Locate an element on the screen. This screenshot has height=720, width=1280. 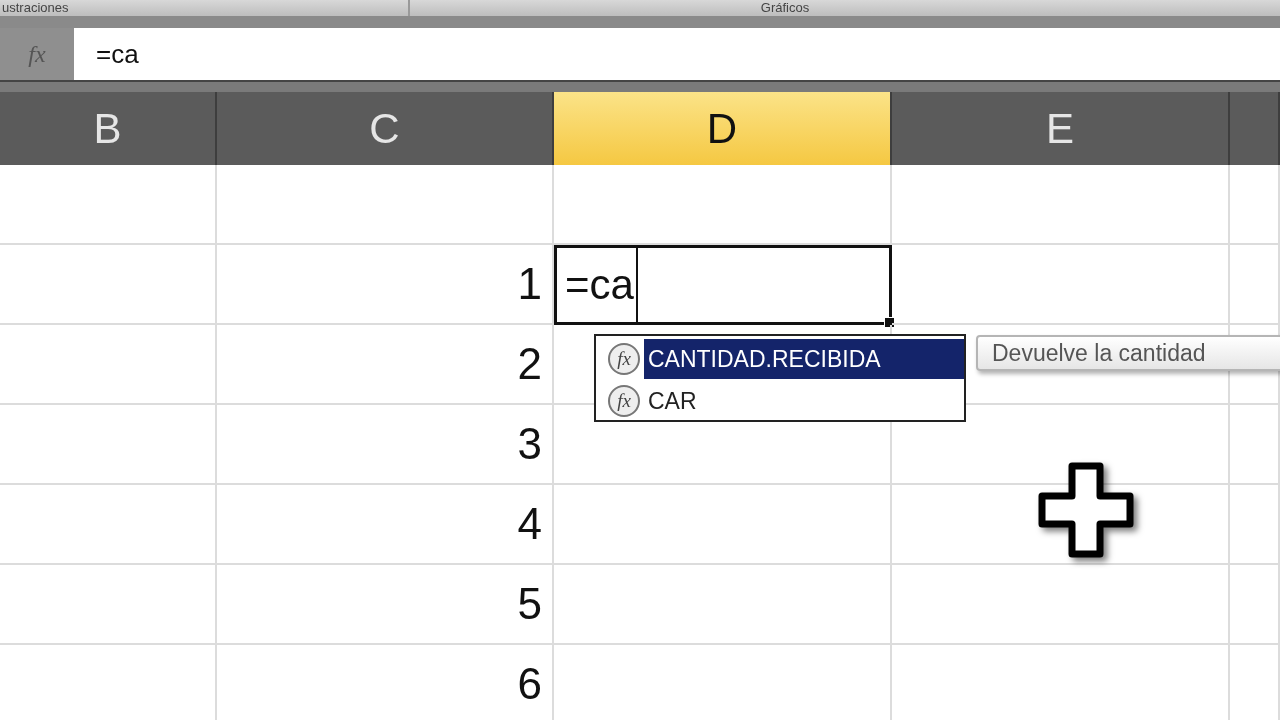
fill-handle is located at coordinates (889, 322).